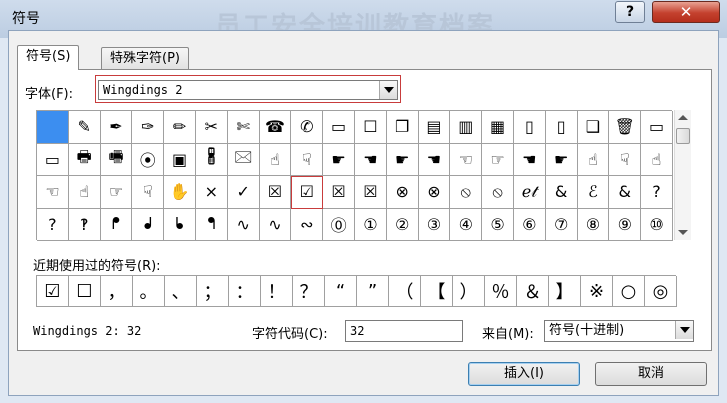  I want to click on symbol-cell: ③, so click(434, 224).